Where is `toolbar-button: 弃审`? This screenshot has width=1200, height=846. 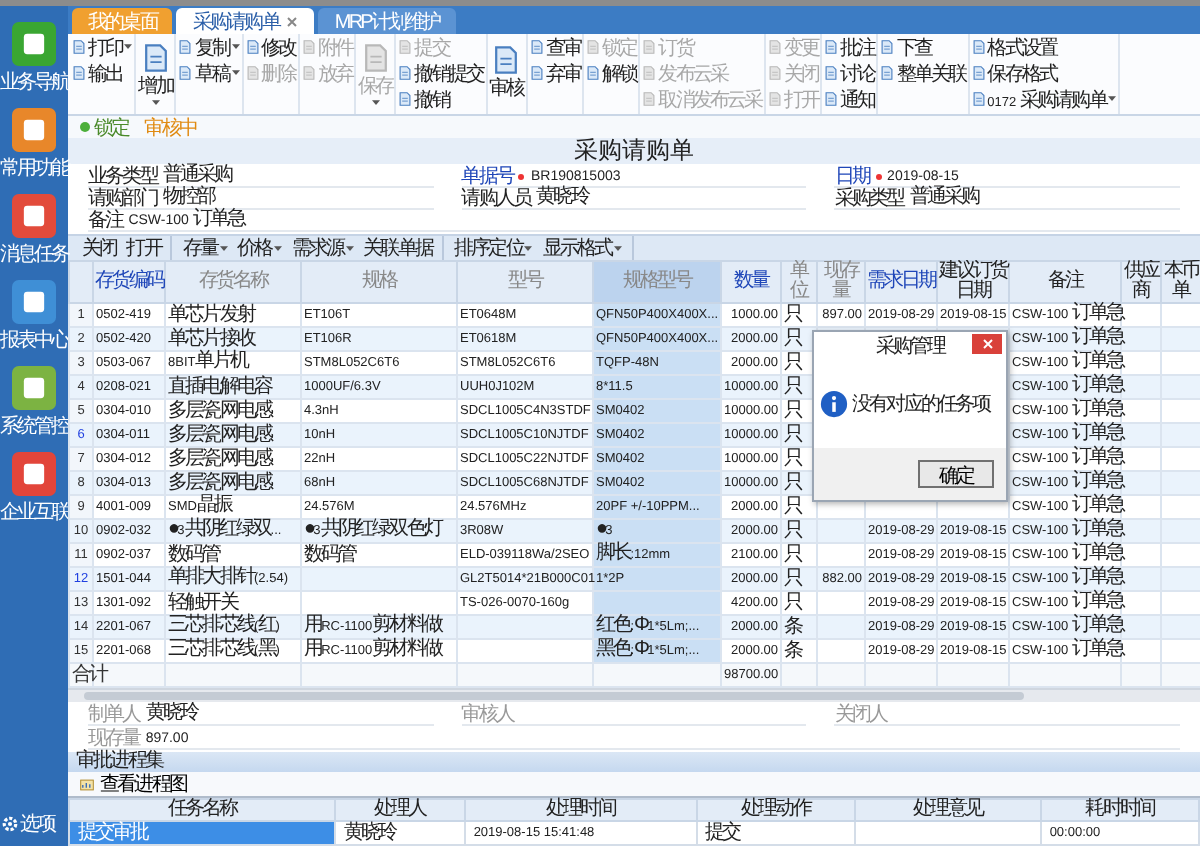
toolbar-button: 弃审 is located at coordinates (555, 73).